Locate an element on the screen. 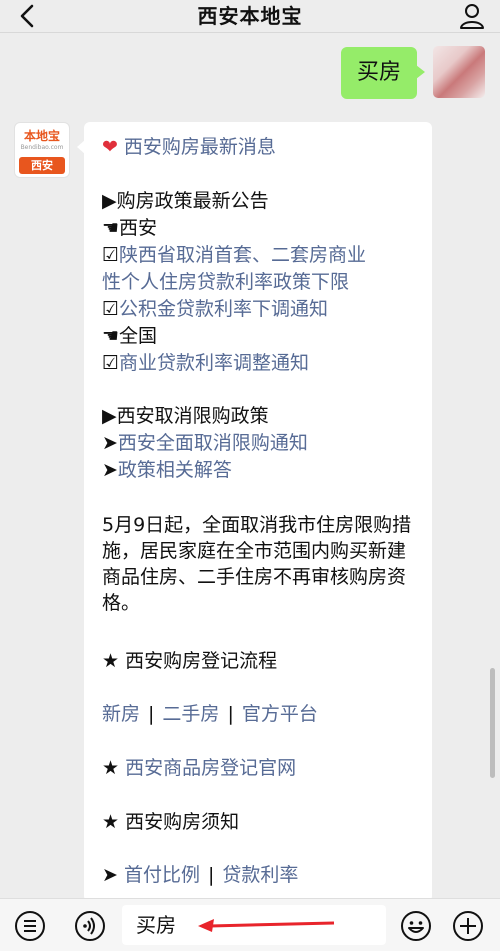 This screenshot has width=500, height=951. section3-heading: 西安购房登记流程 is located at coordinates (201, 661).